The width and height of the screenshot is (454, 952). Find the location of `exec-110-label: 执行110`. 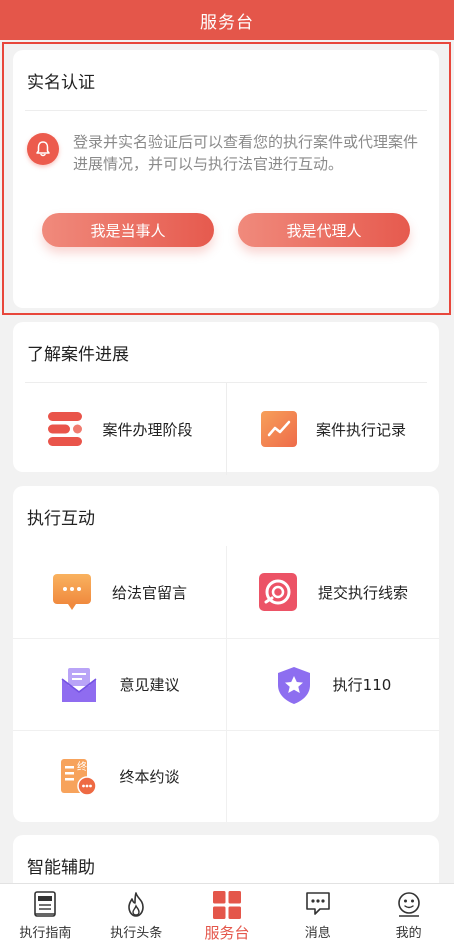

exec-110-label: 执行110 is located at coordinates (362, 685).